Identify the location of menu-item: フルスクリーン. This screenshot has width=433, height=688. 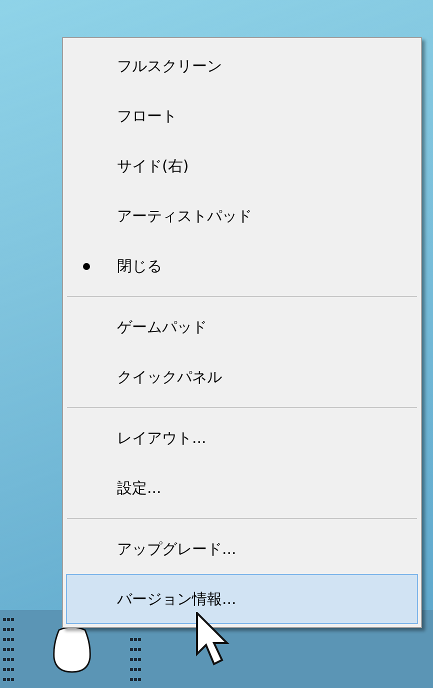
(242, 66).